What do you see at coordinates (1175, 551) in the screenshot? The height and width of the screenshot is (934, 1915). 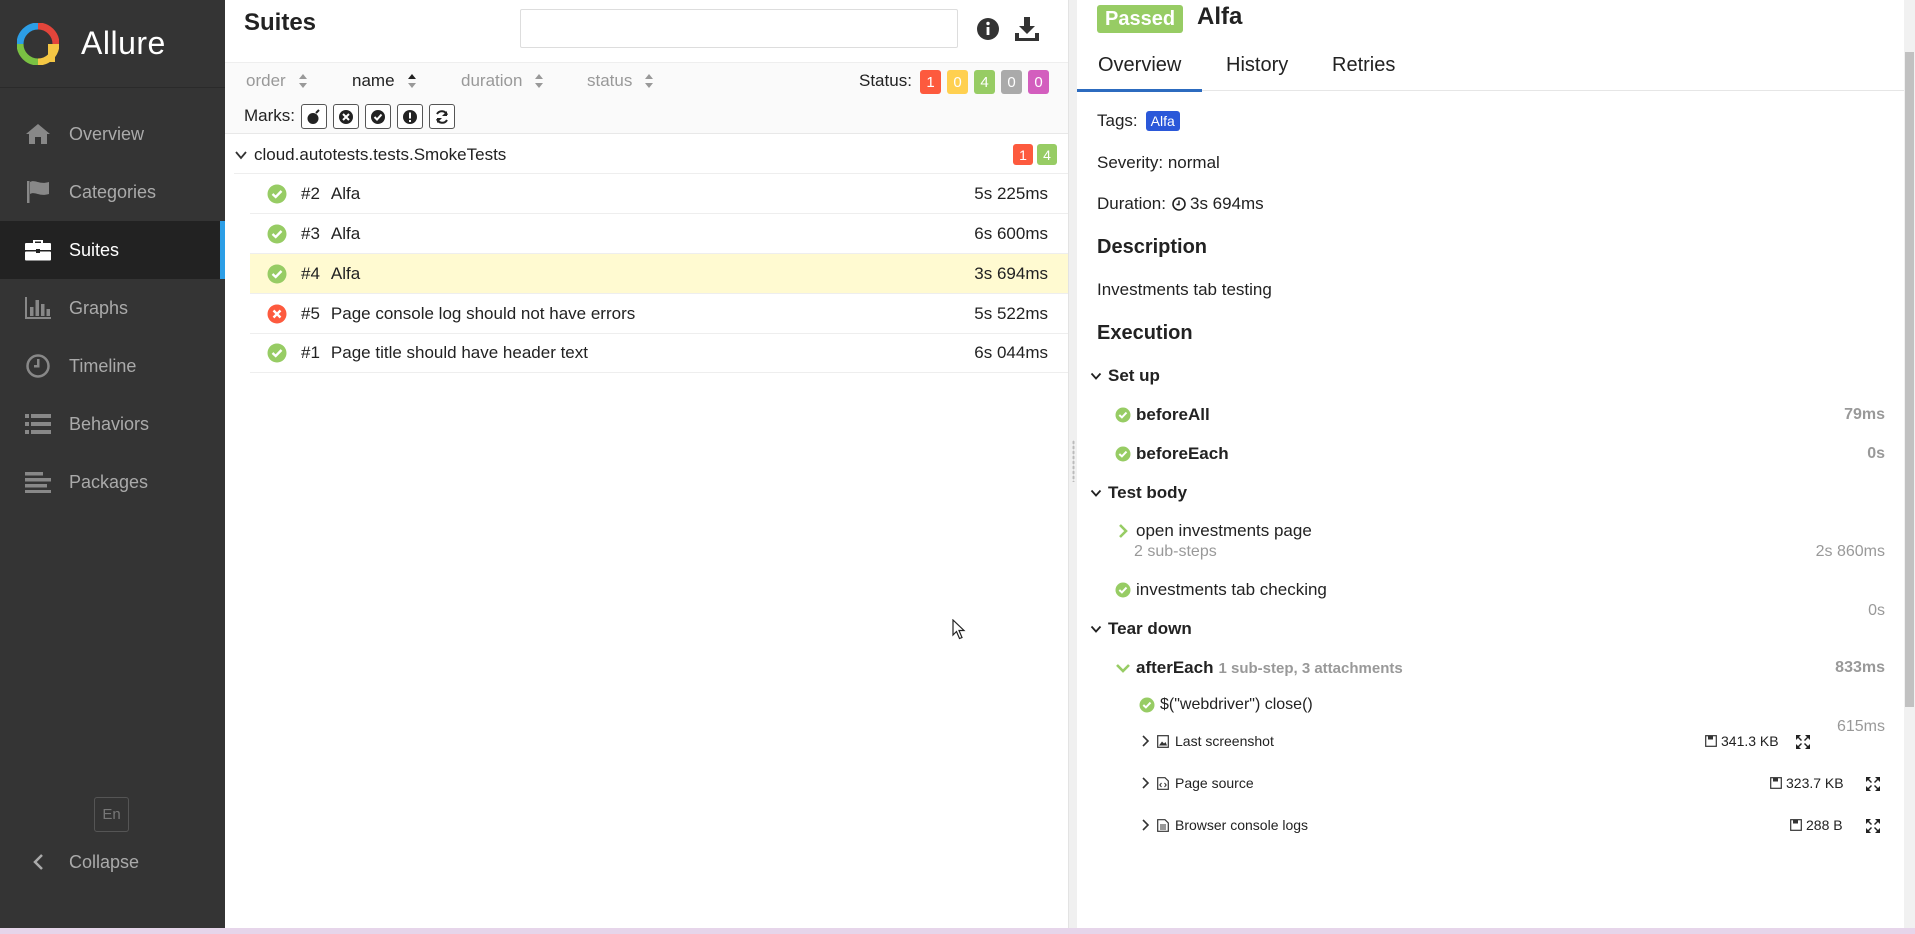 I see `step-substeps-count: 2 sub-steps` at bounding box center [1175, 551].